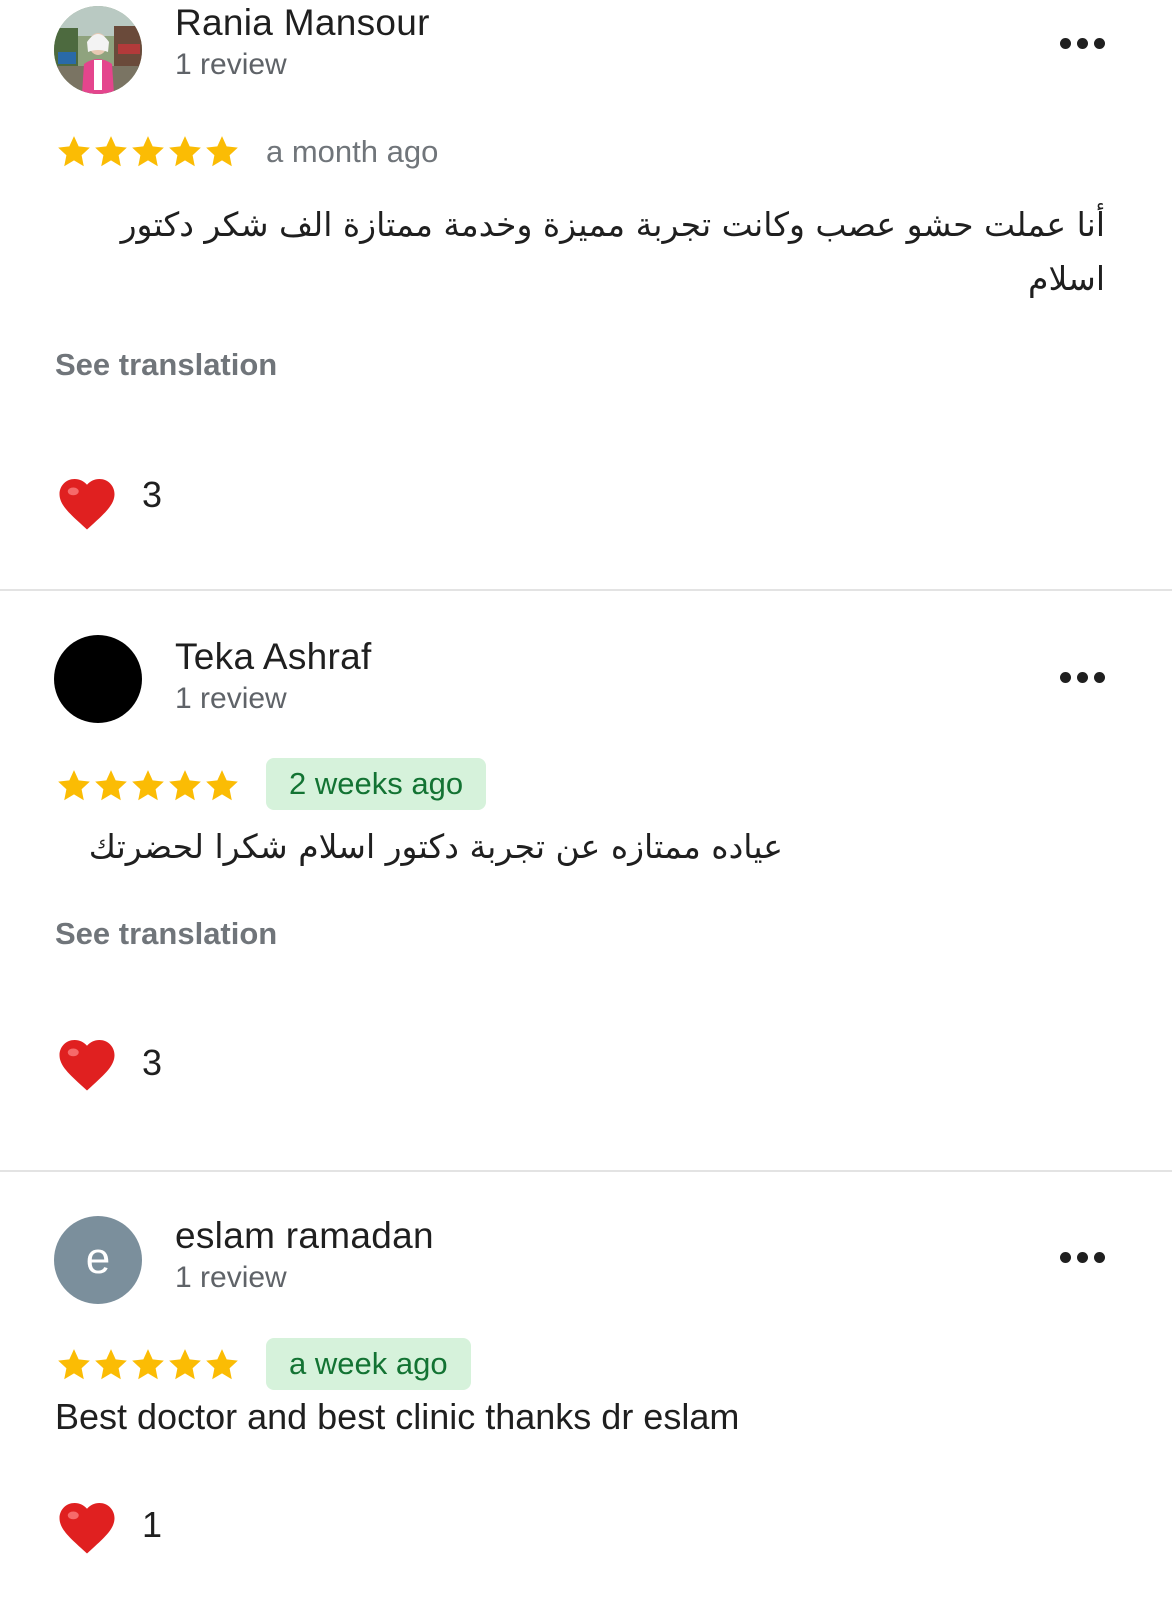 This screenshot has width=1172, height=1600. I want to click on review-date: a month ago, so click(352, 151).